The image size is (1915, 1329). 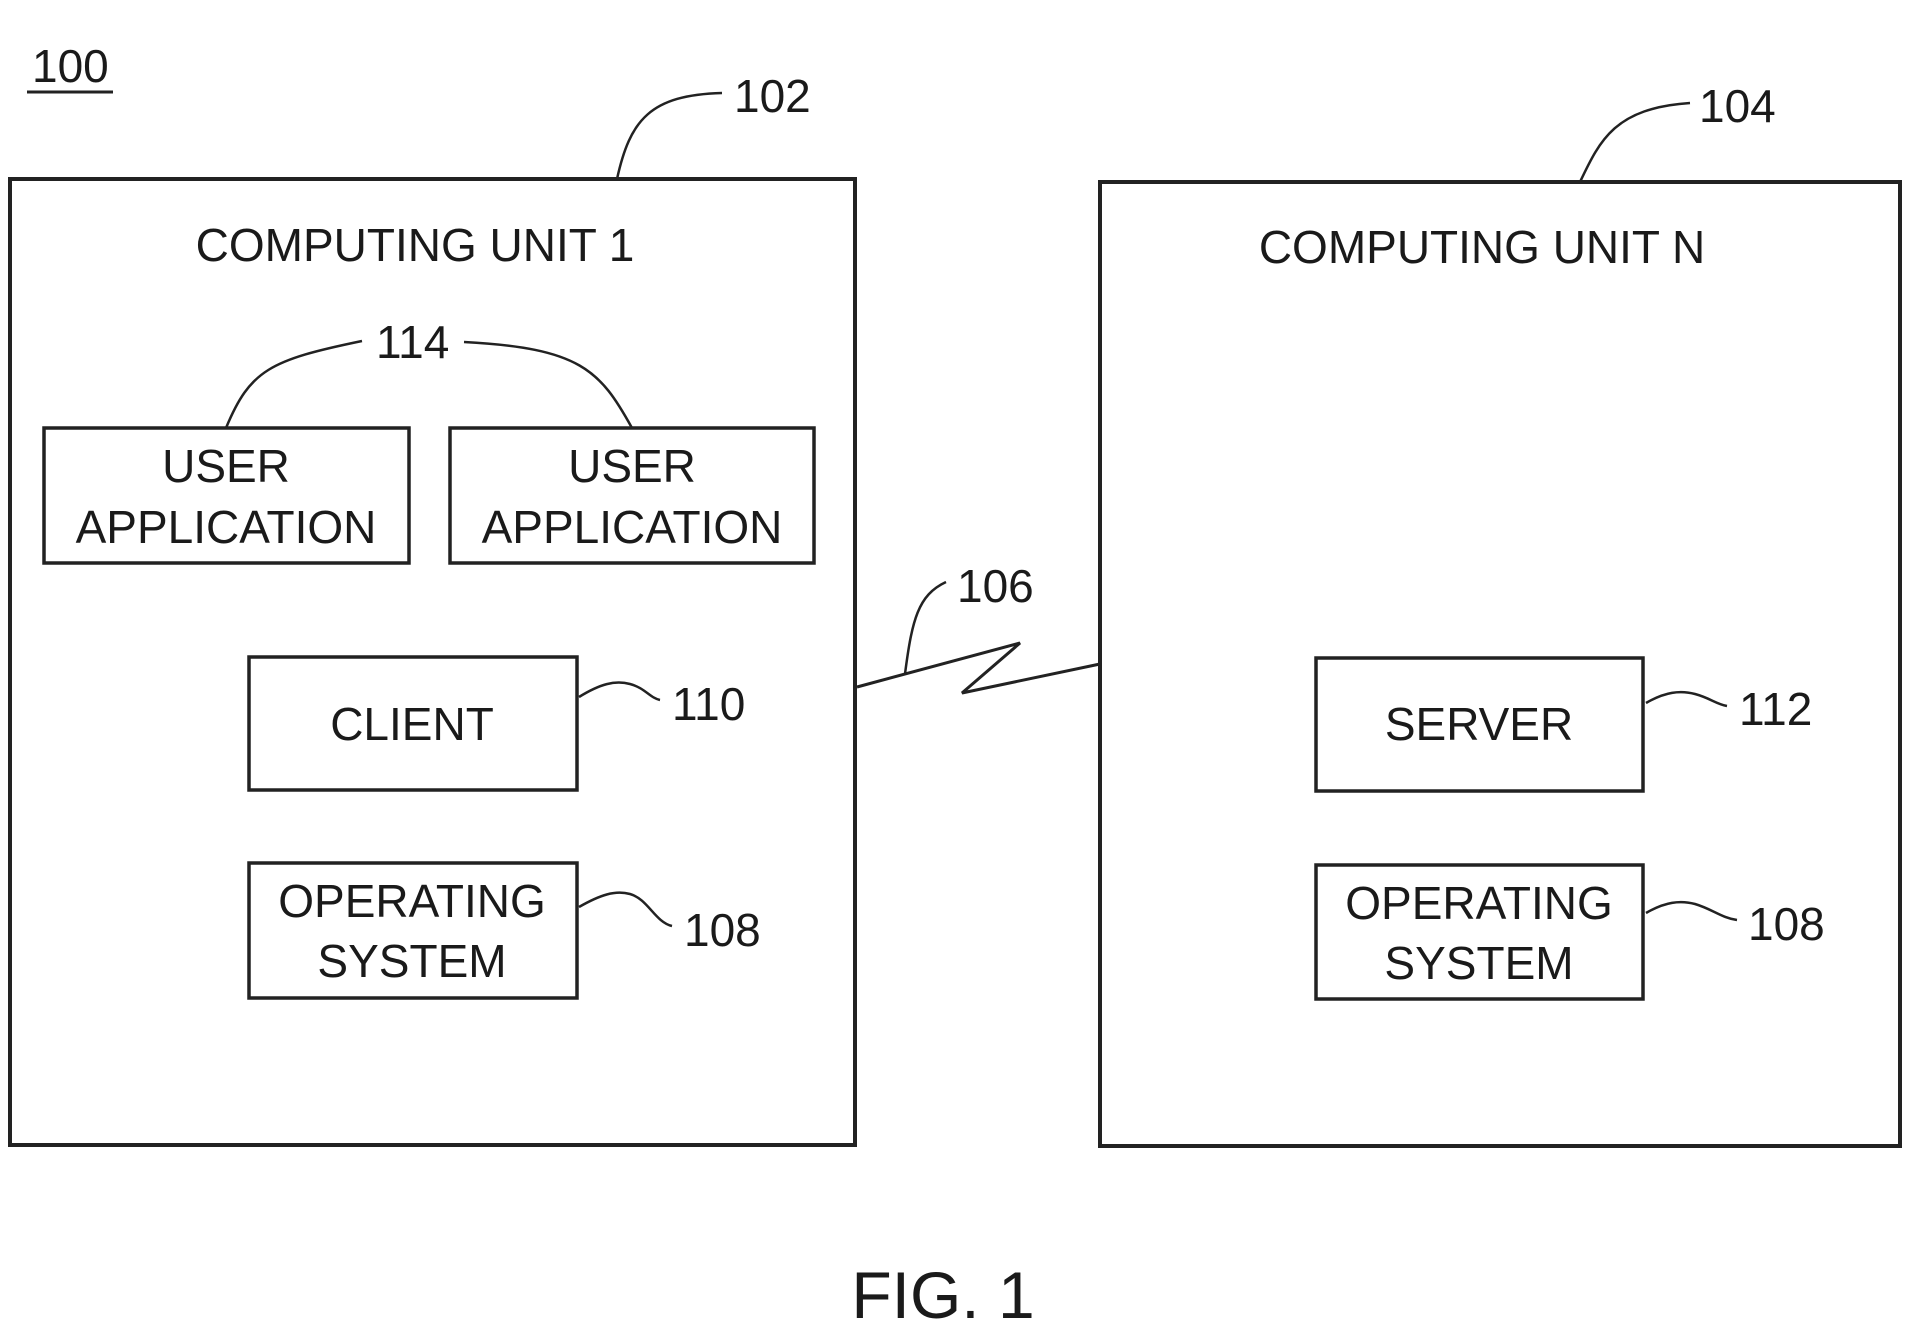 What do you see at coordinates (1482, 247) in the screenshot?
I see `computing-unit-n-title: COMPUTING UNIT N` at bounding box center [1482, 247].